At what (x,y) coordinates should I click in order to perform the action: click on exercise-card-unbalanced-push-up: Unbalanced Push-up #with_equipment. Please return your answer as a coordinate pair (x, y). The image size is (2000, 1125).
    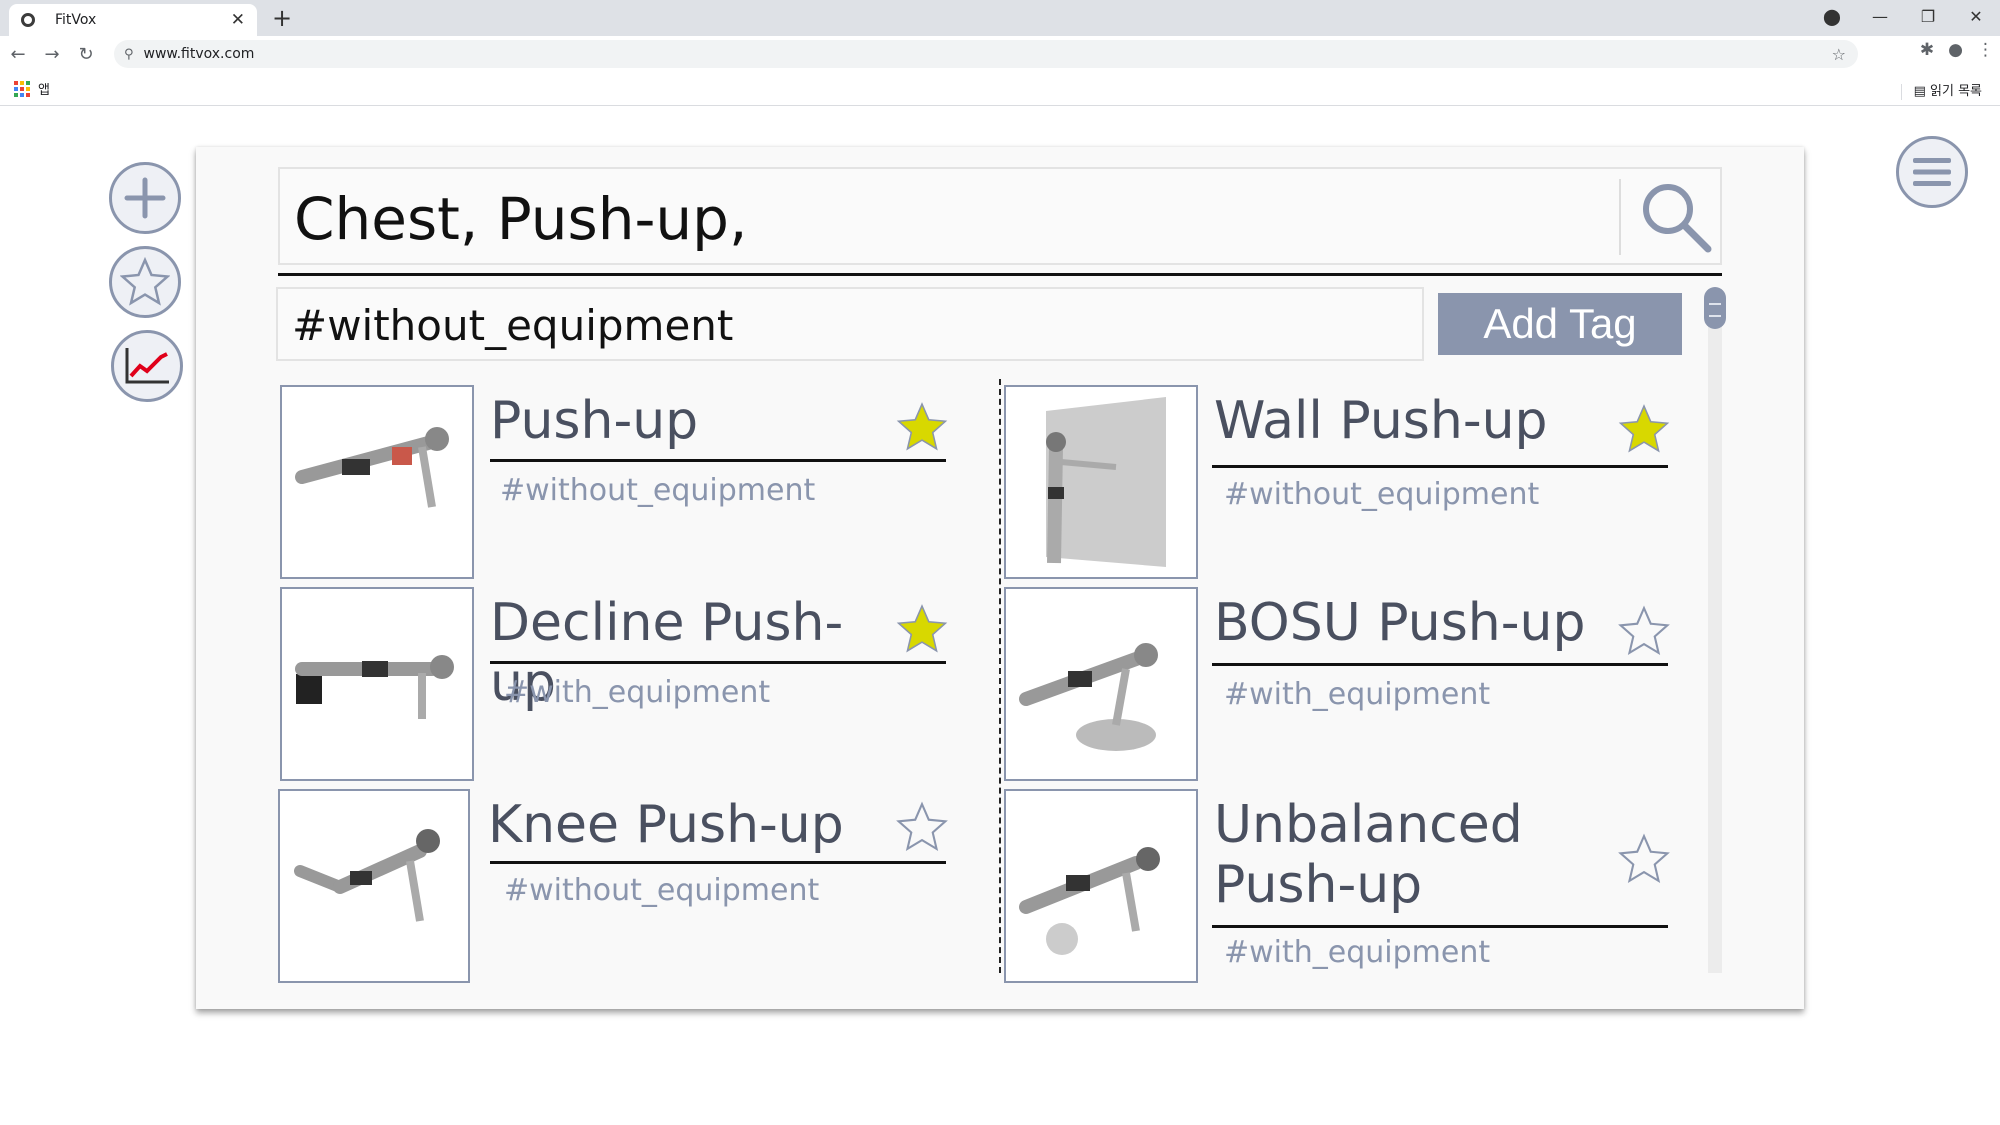
    Looking at the image, I should click on (1344, 889).